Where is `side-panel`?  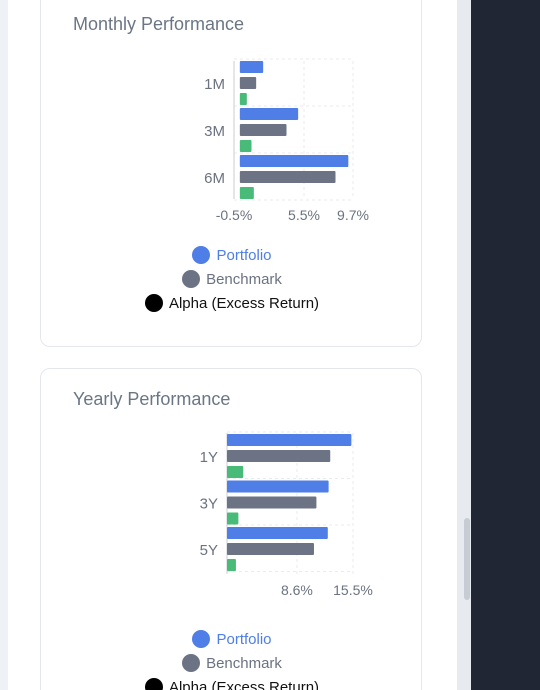 side-panel is located at coordinates (505, 345).